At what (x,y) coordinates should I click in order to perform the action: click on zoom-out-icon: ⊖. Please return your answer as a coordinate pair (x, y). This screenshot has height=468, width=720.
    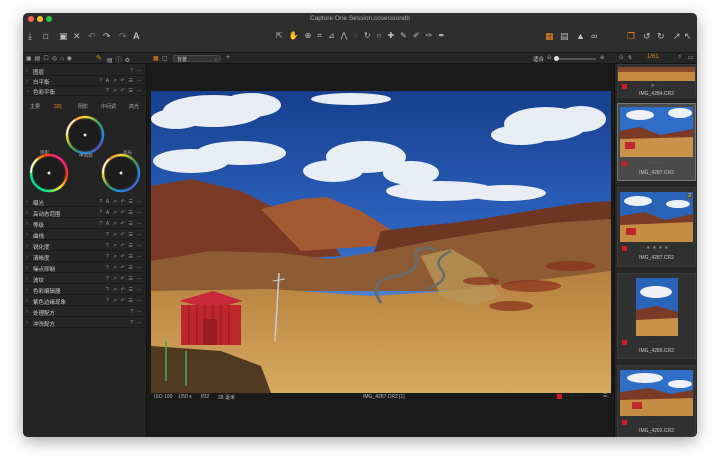
    Looking at the image, I should click on (549, 58).